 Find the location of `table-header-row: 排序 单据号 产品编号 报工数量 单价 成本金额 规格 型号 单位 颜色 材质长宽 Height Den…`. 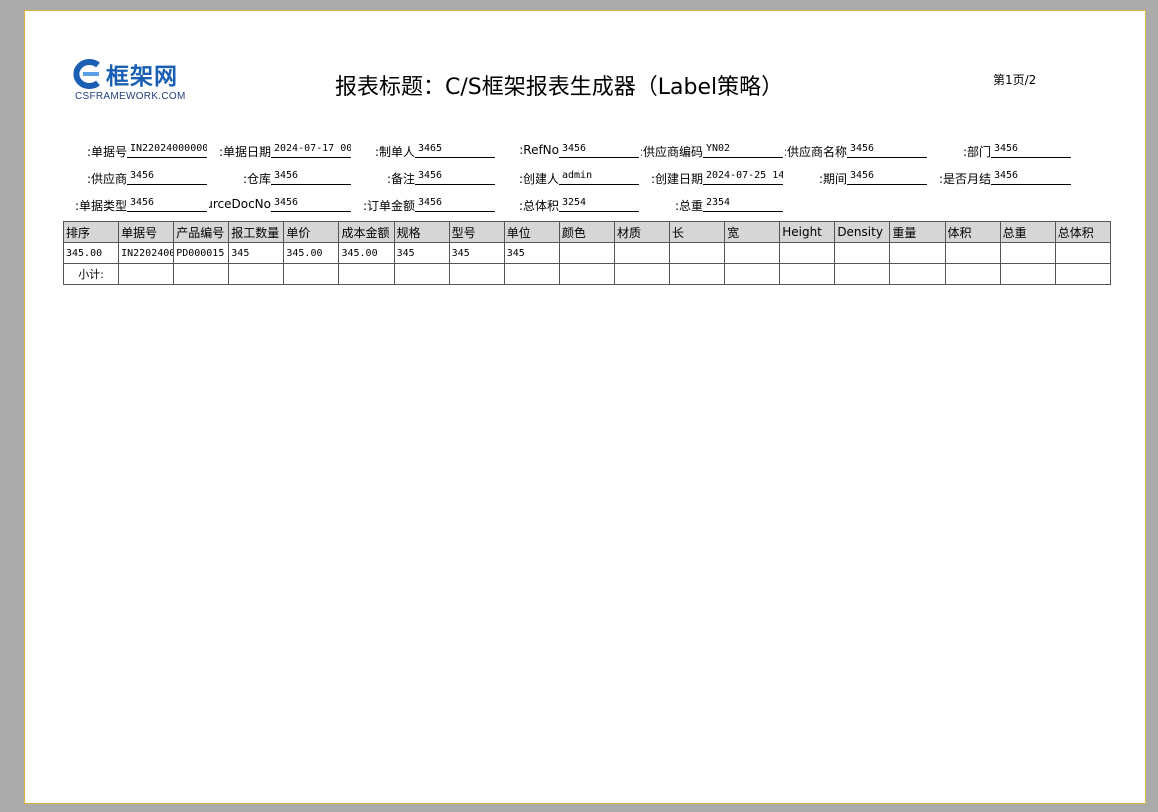

table-header-row: 排序 单据号 产品编号 报工数量 单价 成本金额 规格 型号 单位 颜色 材质长宽 Height Den… is located at coordinates (587, 232).